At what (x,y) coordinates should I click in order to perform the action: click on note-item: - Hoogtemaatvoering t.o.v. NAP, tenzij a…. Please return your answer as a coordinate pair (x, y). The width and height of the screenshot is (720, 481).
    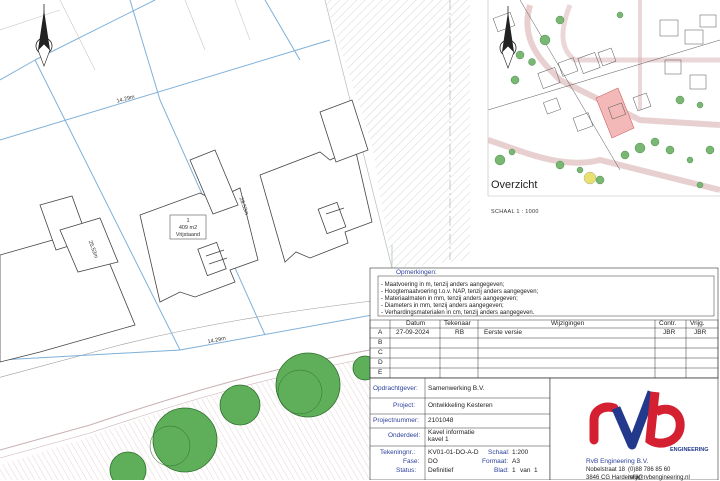
    Looking at the image, I should click on (460, 292).